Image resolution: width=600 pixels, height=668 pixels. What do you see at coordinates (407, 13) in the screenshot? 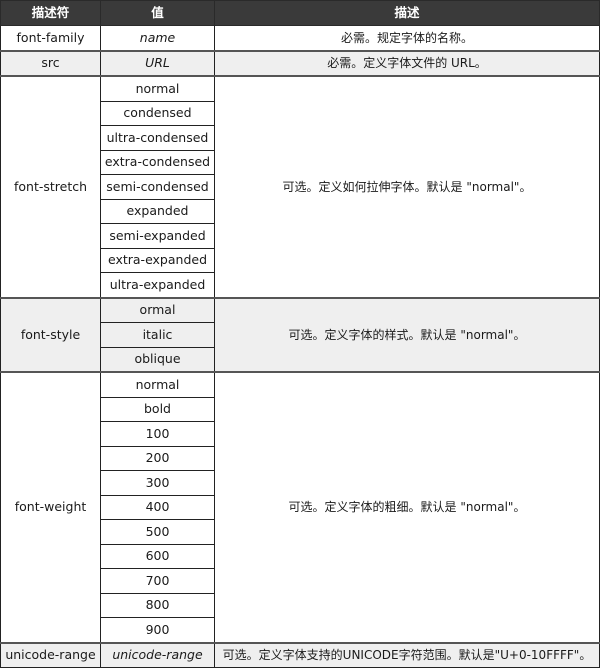
I see `header-description: 描述` at bounding box center [407, 13].